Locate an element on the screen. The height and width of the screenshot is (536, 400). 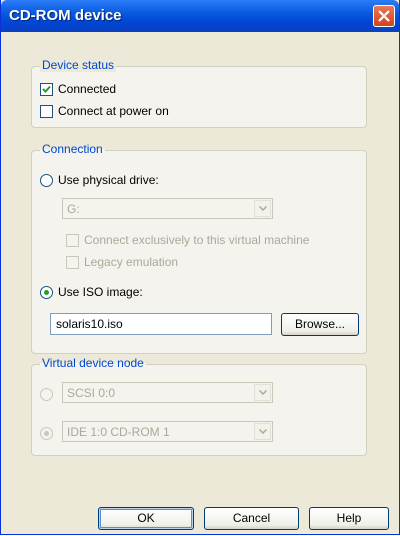
iso-image-radio is located at coordinates (46, 292).